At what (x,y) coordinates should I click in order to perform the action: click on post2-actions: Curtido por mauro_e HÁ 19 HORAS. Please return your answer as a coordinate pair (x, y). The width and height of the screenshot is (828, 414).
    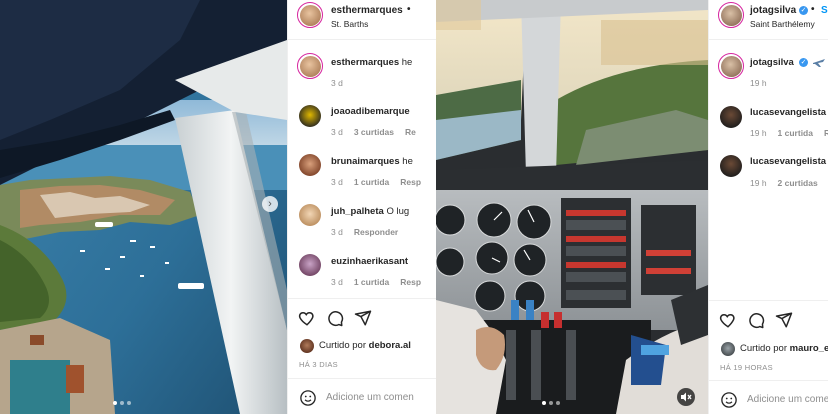
    Looking at the image, I should click on (768, 340).